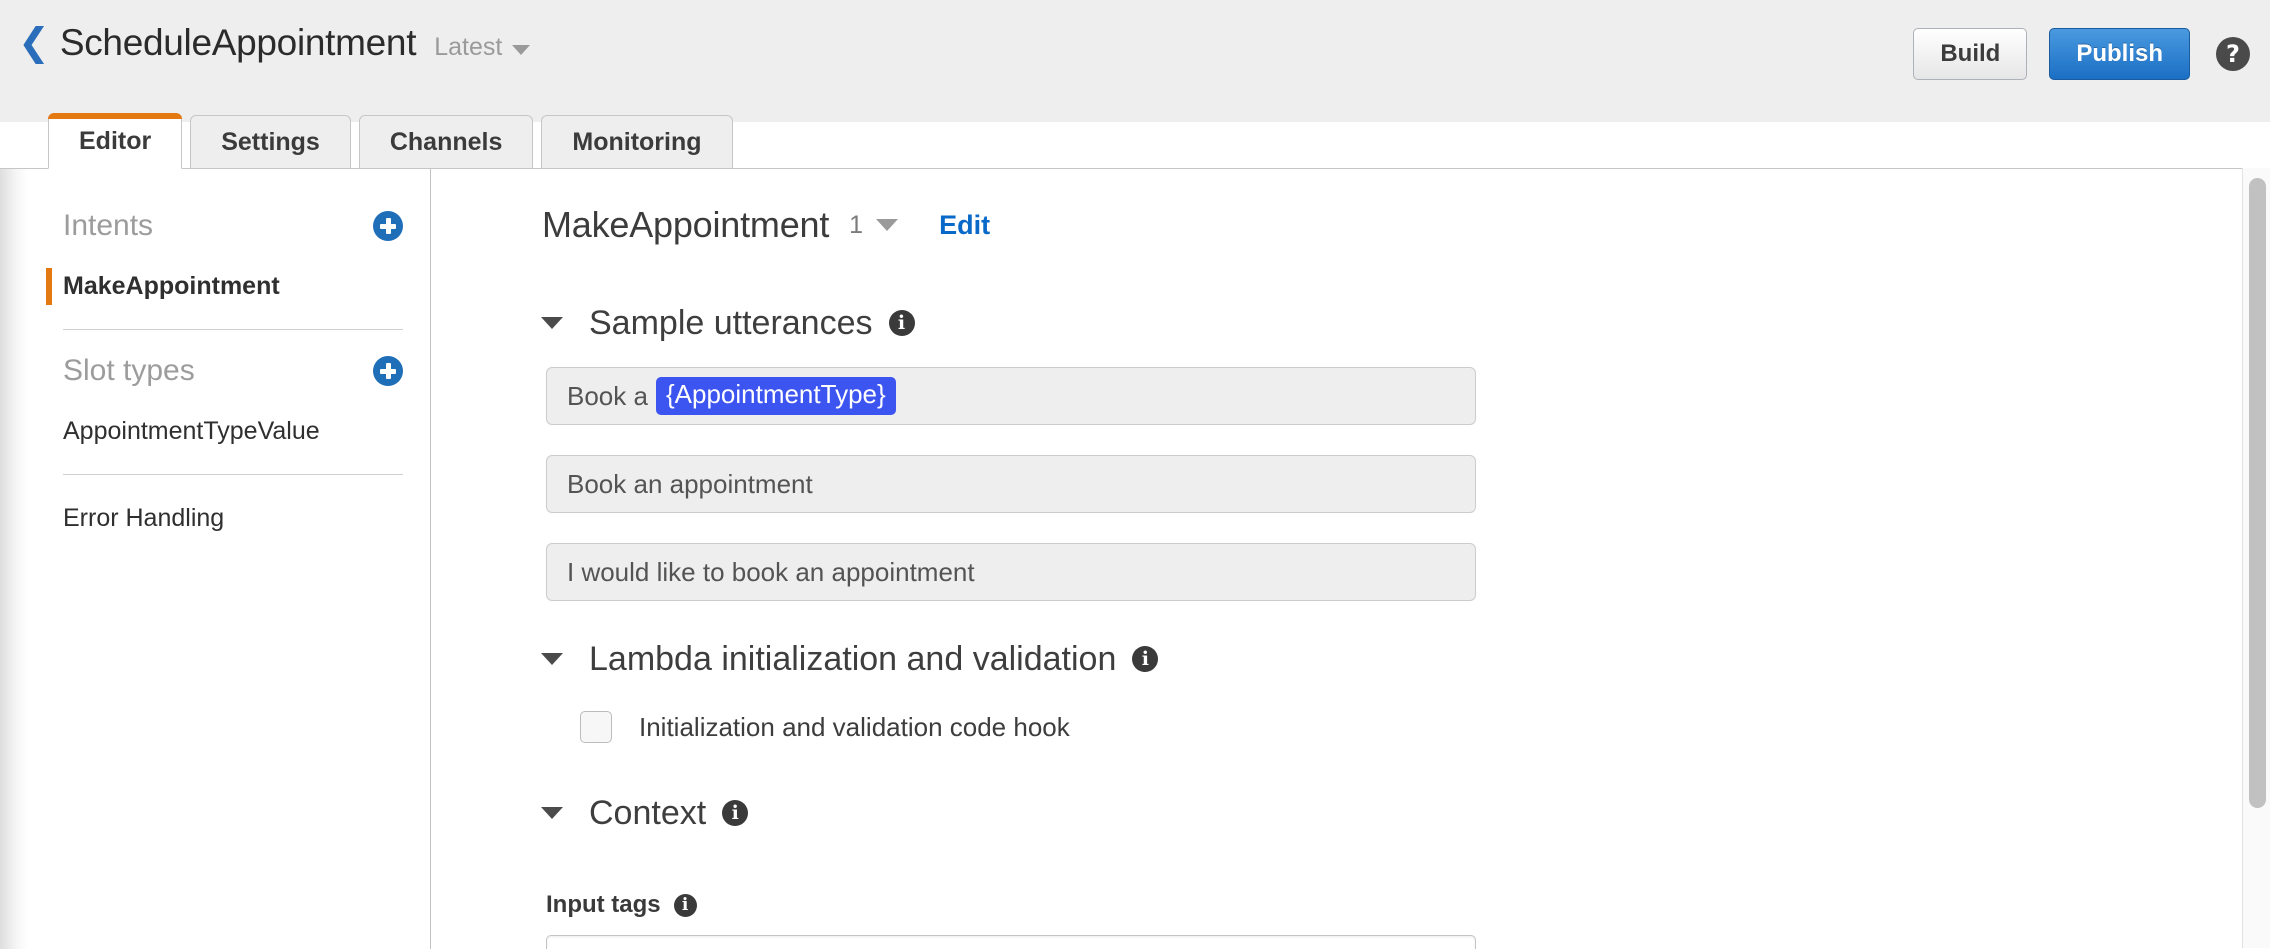 This screenshot has width=2270, height=949. I want to click on section-title: Context, so click(648, 812).